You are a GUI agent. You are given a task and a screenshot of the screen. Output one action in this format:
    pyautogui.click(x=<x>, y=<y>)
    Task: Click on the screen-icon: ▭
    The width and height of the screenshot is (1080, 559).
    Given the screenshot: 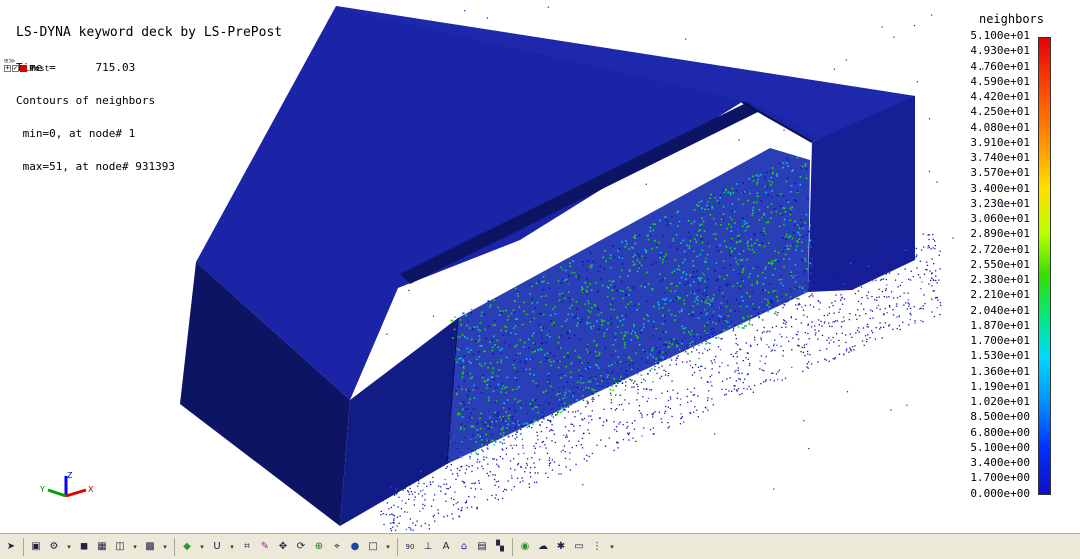 What is the action you would take?
    pyautogui.click(x=579, y=547)
    